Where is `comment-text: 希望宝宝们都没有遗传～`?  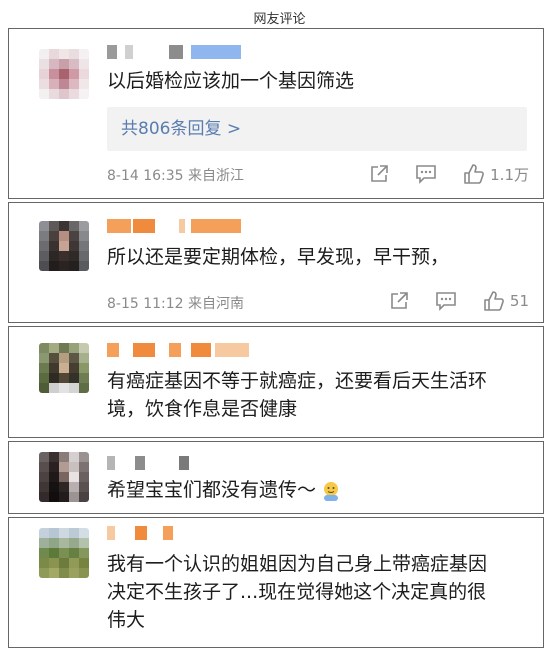 comment-text: 希望宝宝们都没有遗传～ is located at coordinates (318, 490).